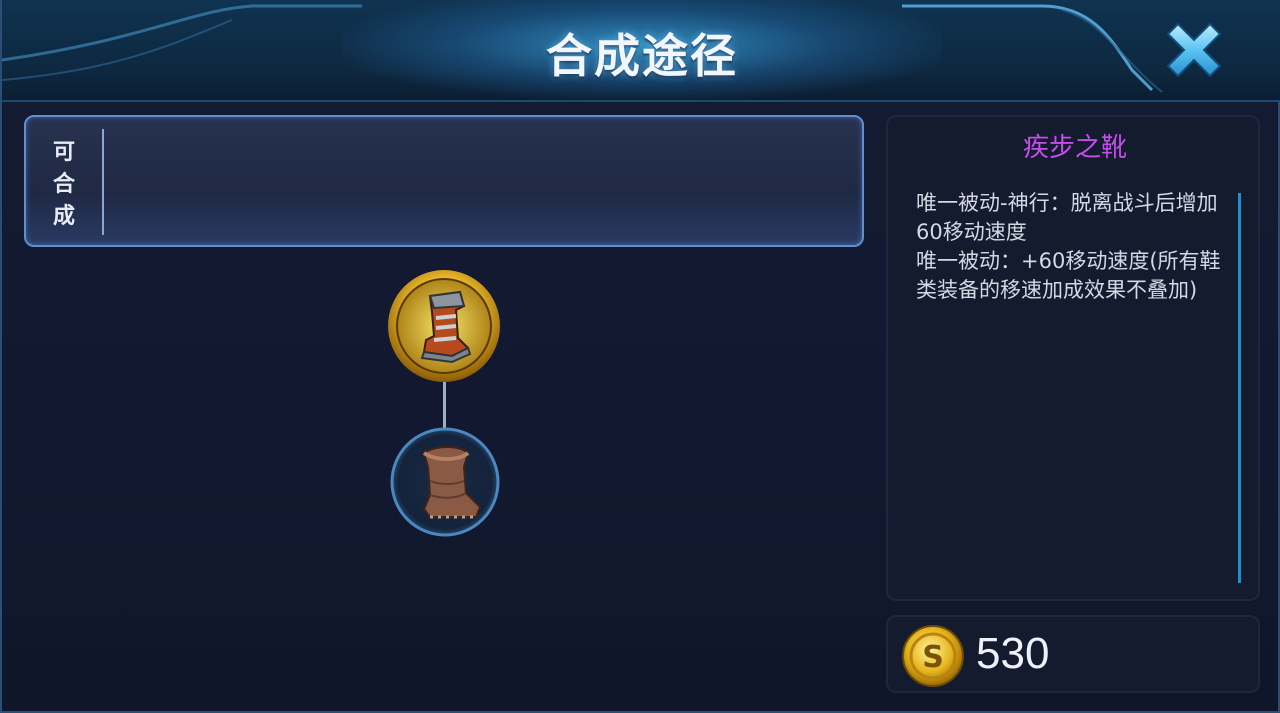 The height and width of the screenshot is (713, 1280). I want to click on swift-boots-icon, so click(444, 326).